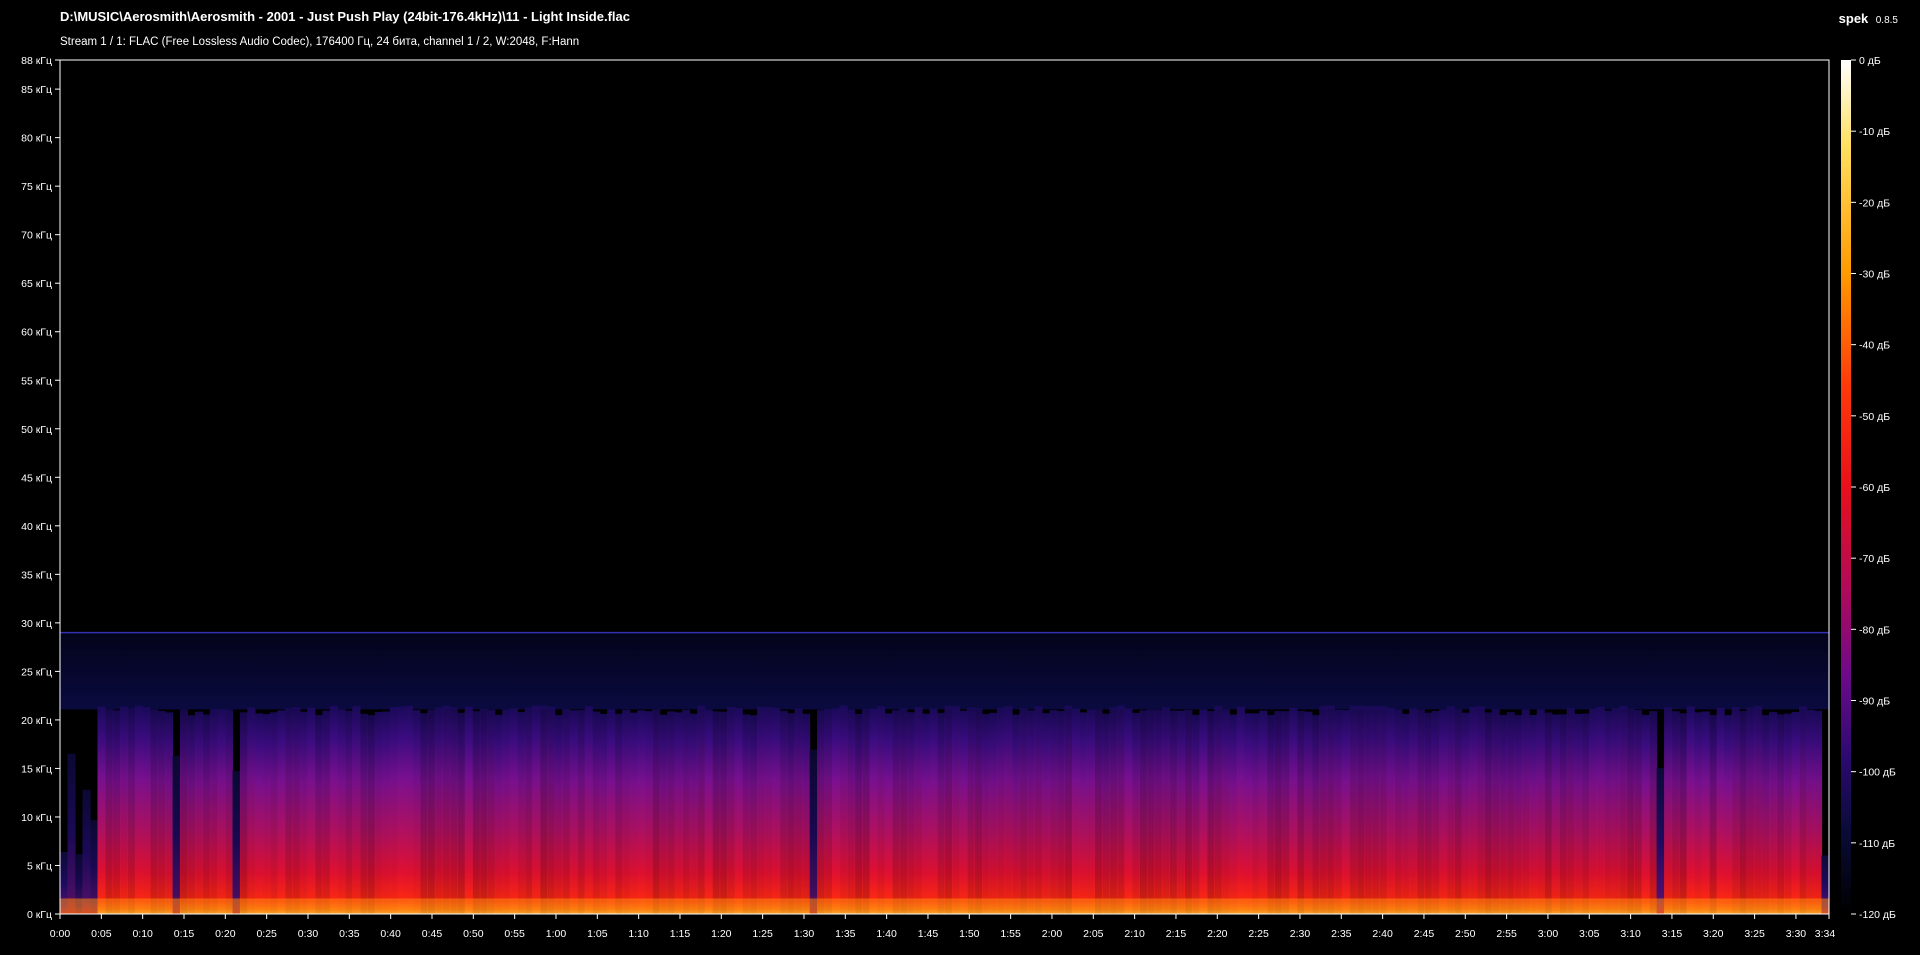 The height and width of the screenshot is (955, 1920). Describe the element at coordinates (184, 934) in the screenshot. I see `time-tick-label: 0:15` at that location.